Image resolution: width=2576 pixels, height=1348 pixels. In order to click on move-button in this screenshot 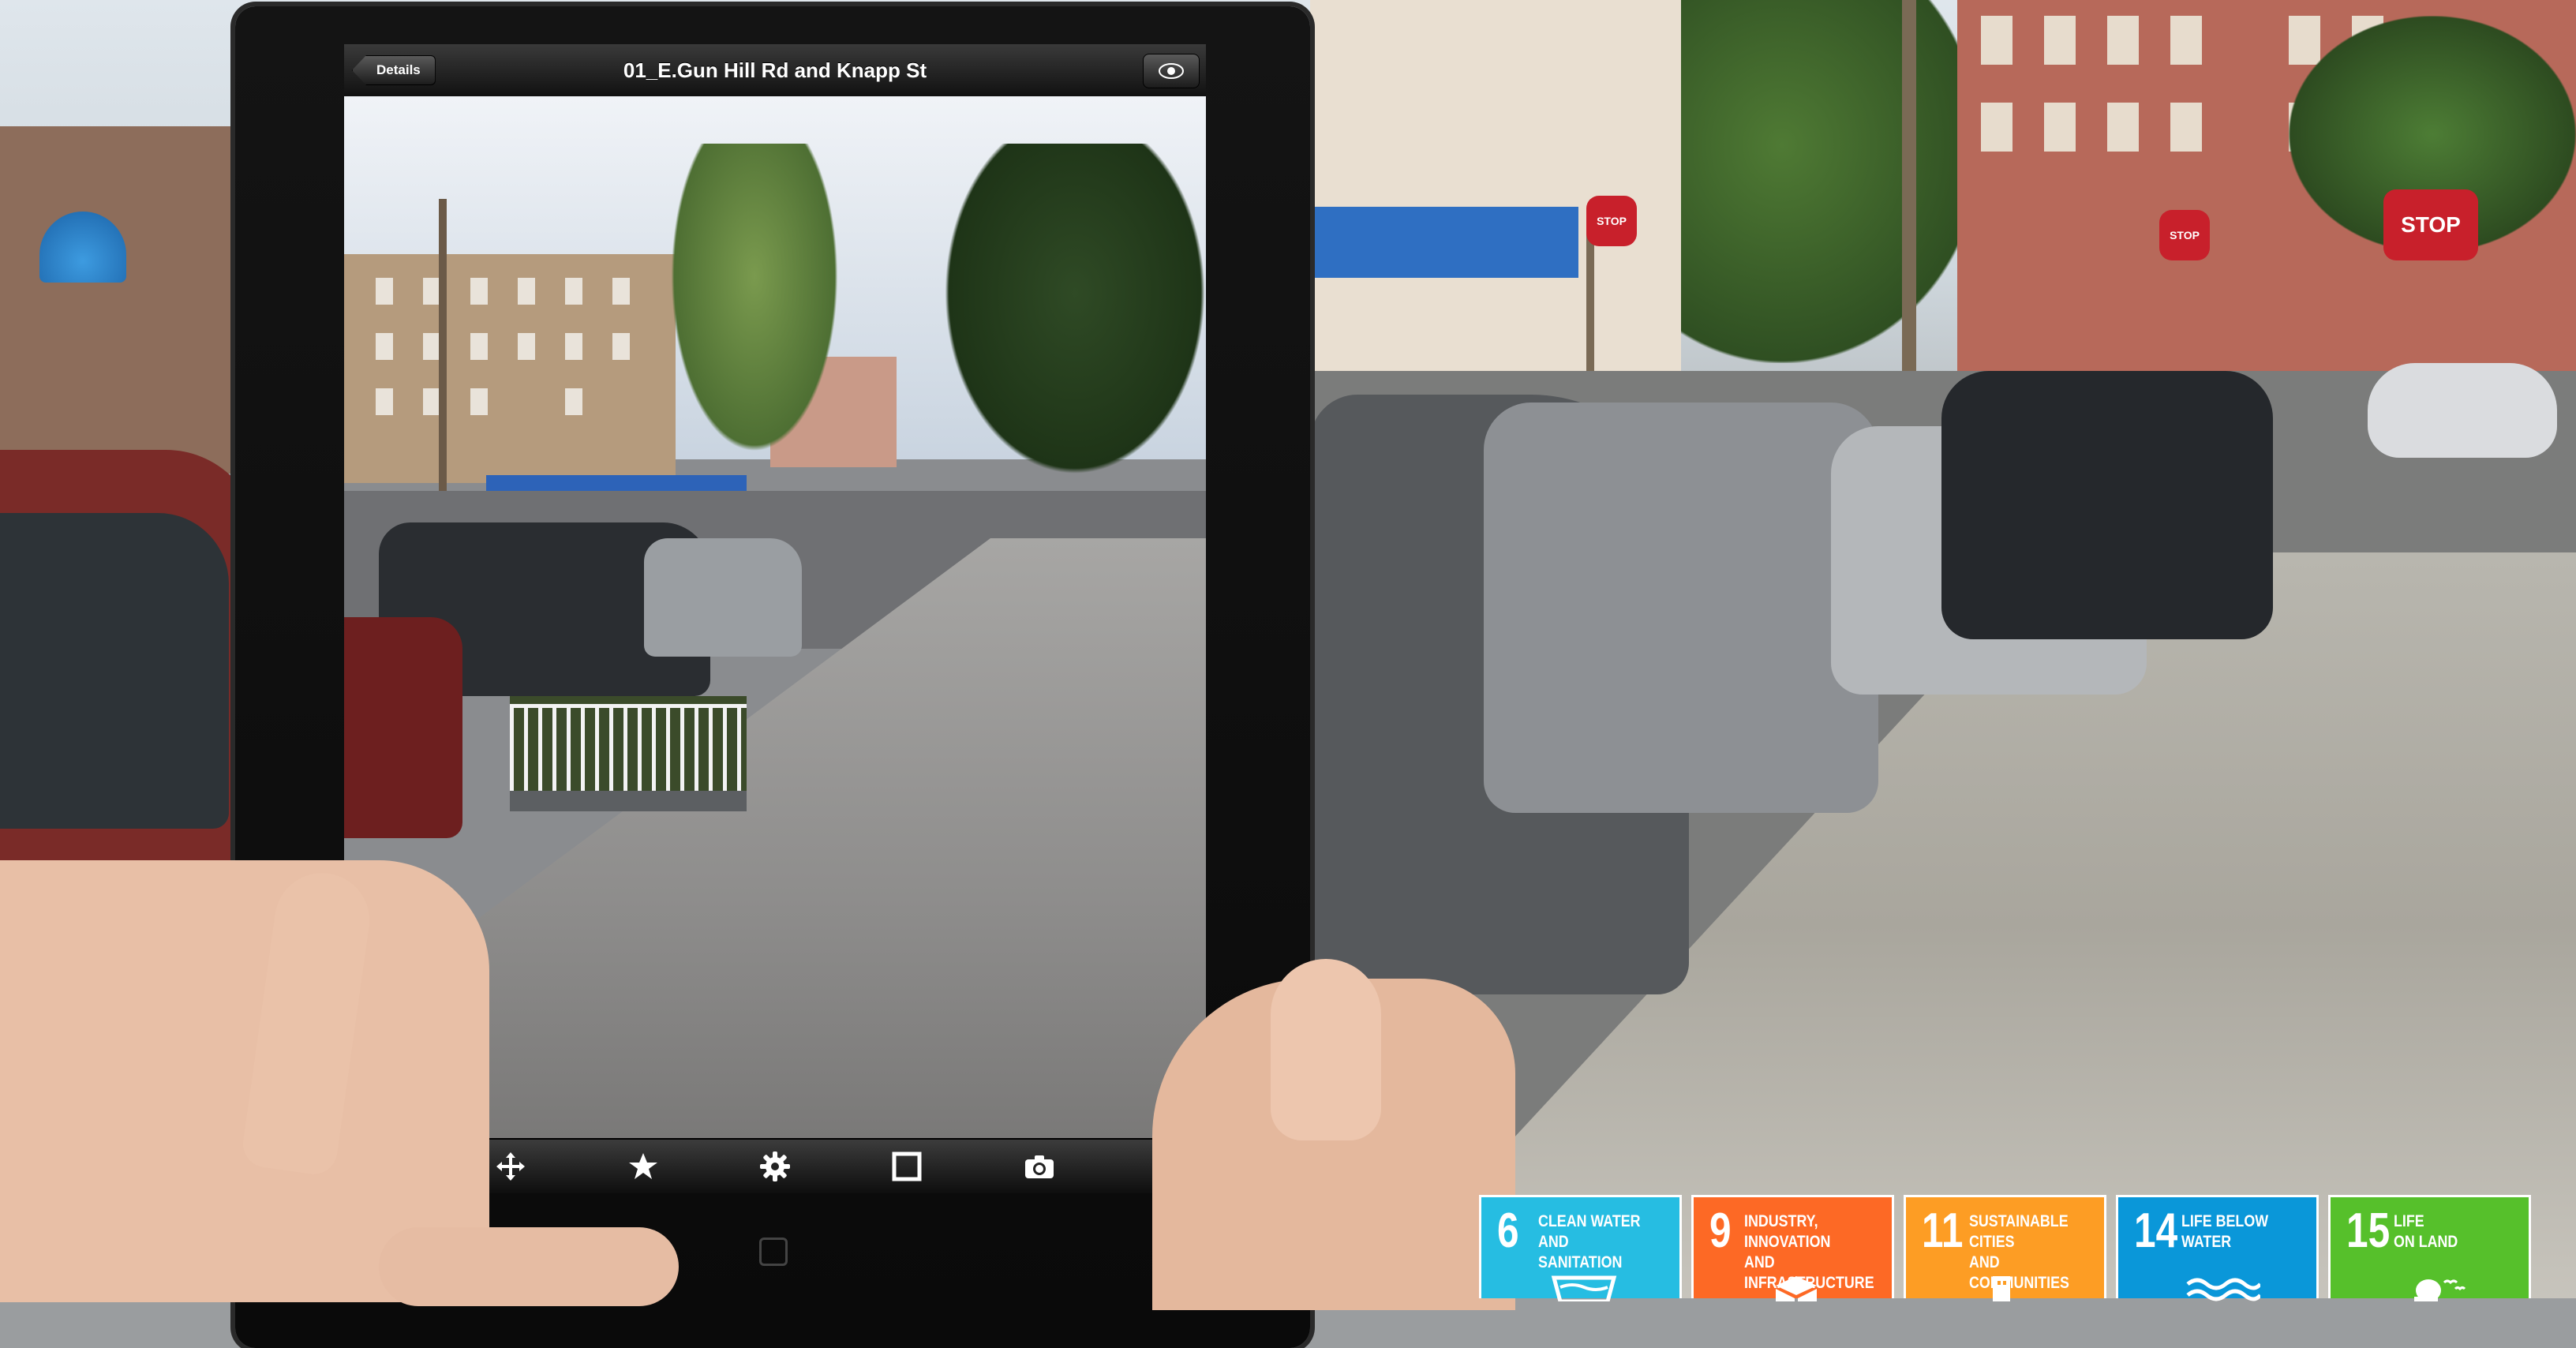, I will do `click(510, 1166)`.